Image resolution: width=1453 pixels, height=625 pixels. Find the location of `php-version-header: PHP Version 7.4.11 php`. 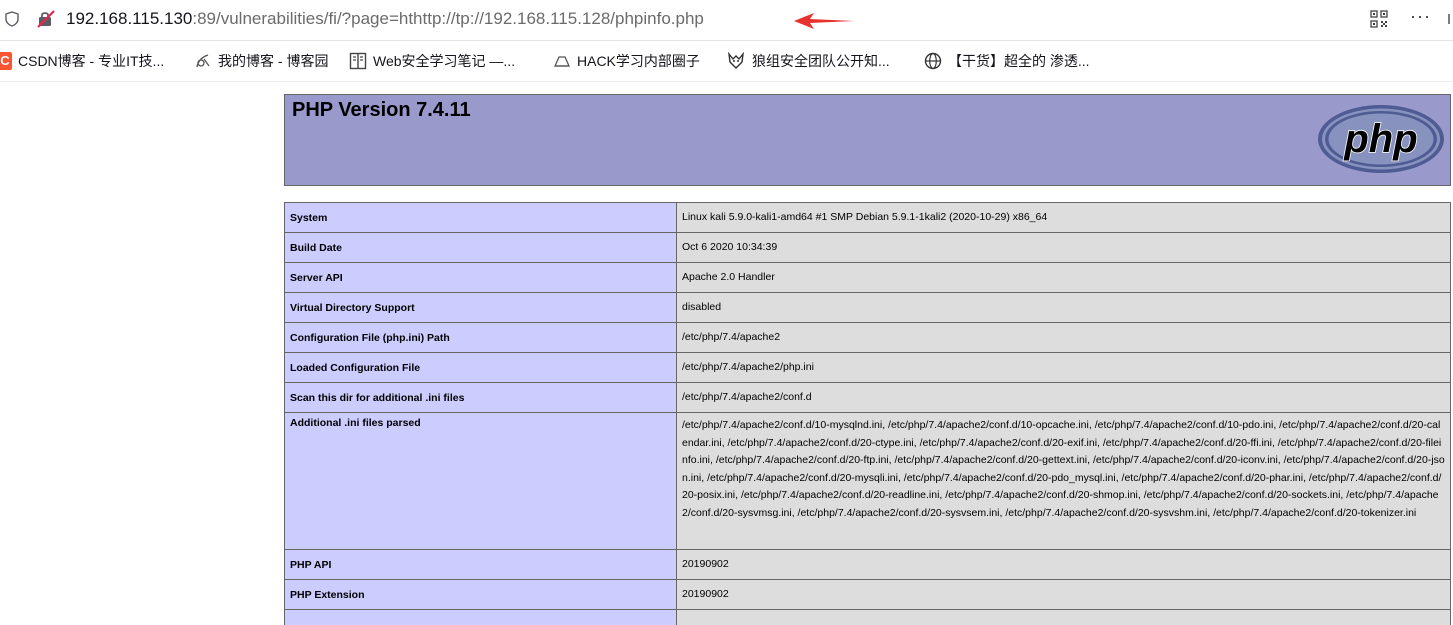

php-version-header: PHP Version 7.4.11 php is located at coordinates (867, 140).